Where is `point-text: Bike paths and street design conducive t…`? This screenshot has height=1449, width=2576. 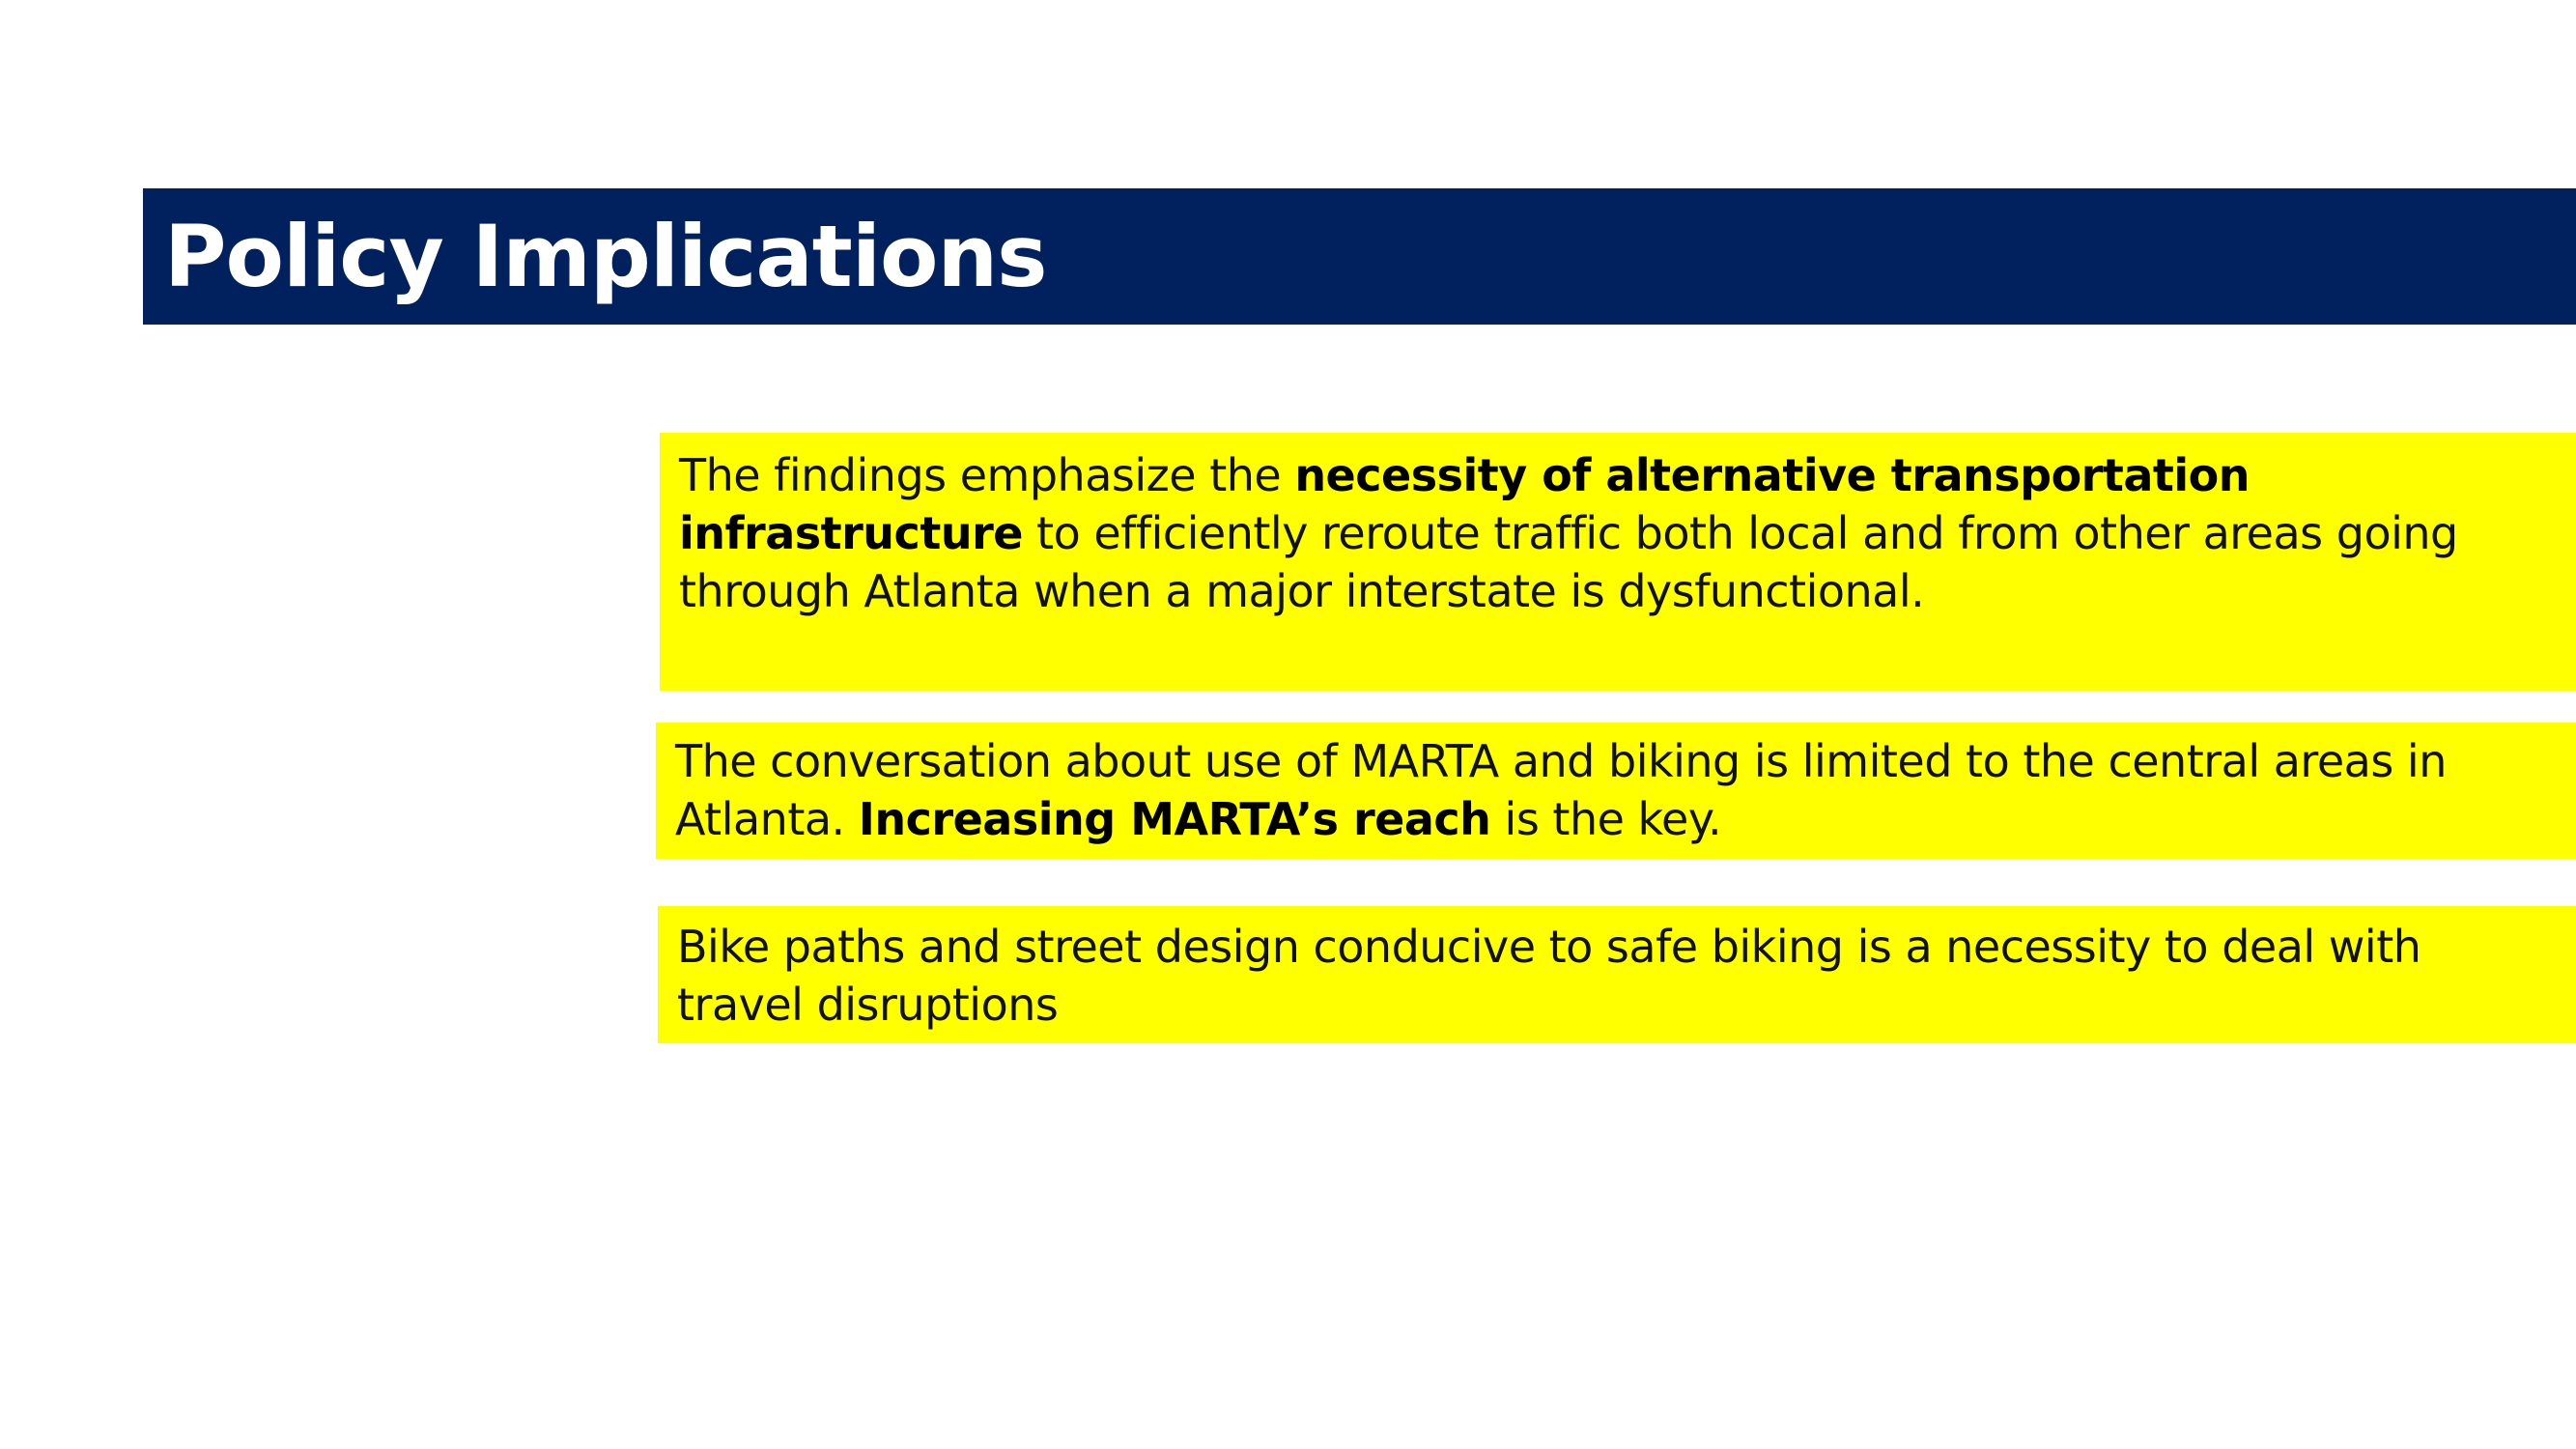
point-text: Bike paths and street design conducive t… is located at coordinates (1549, 976).